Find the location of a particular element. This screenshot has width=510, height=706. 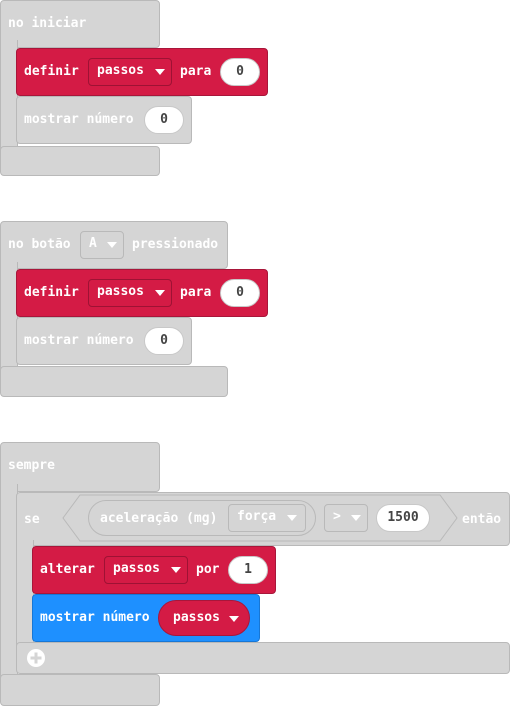

acceleration-label: aceleração (mg) is located at coordinates (159, 518).